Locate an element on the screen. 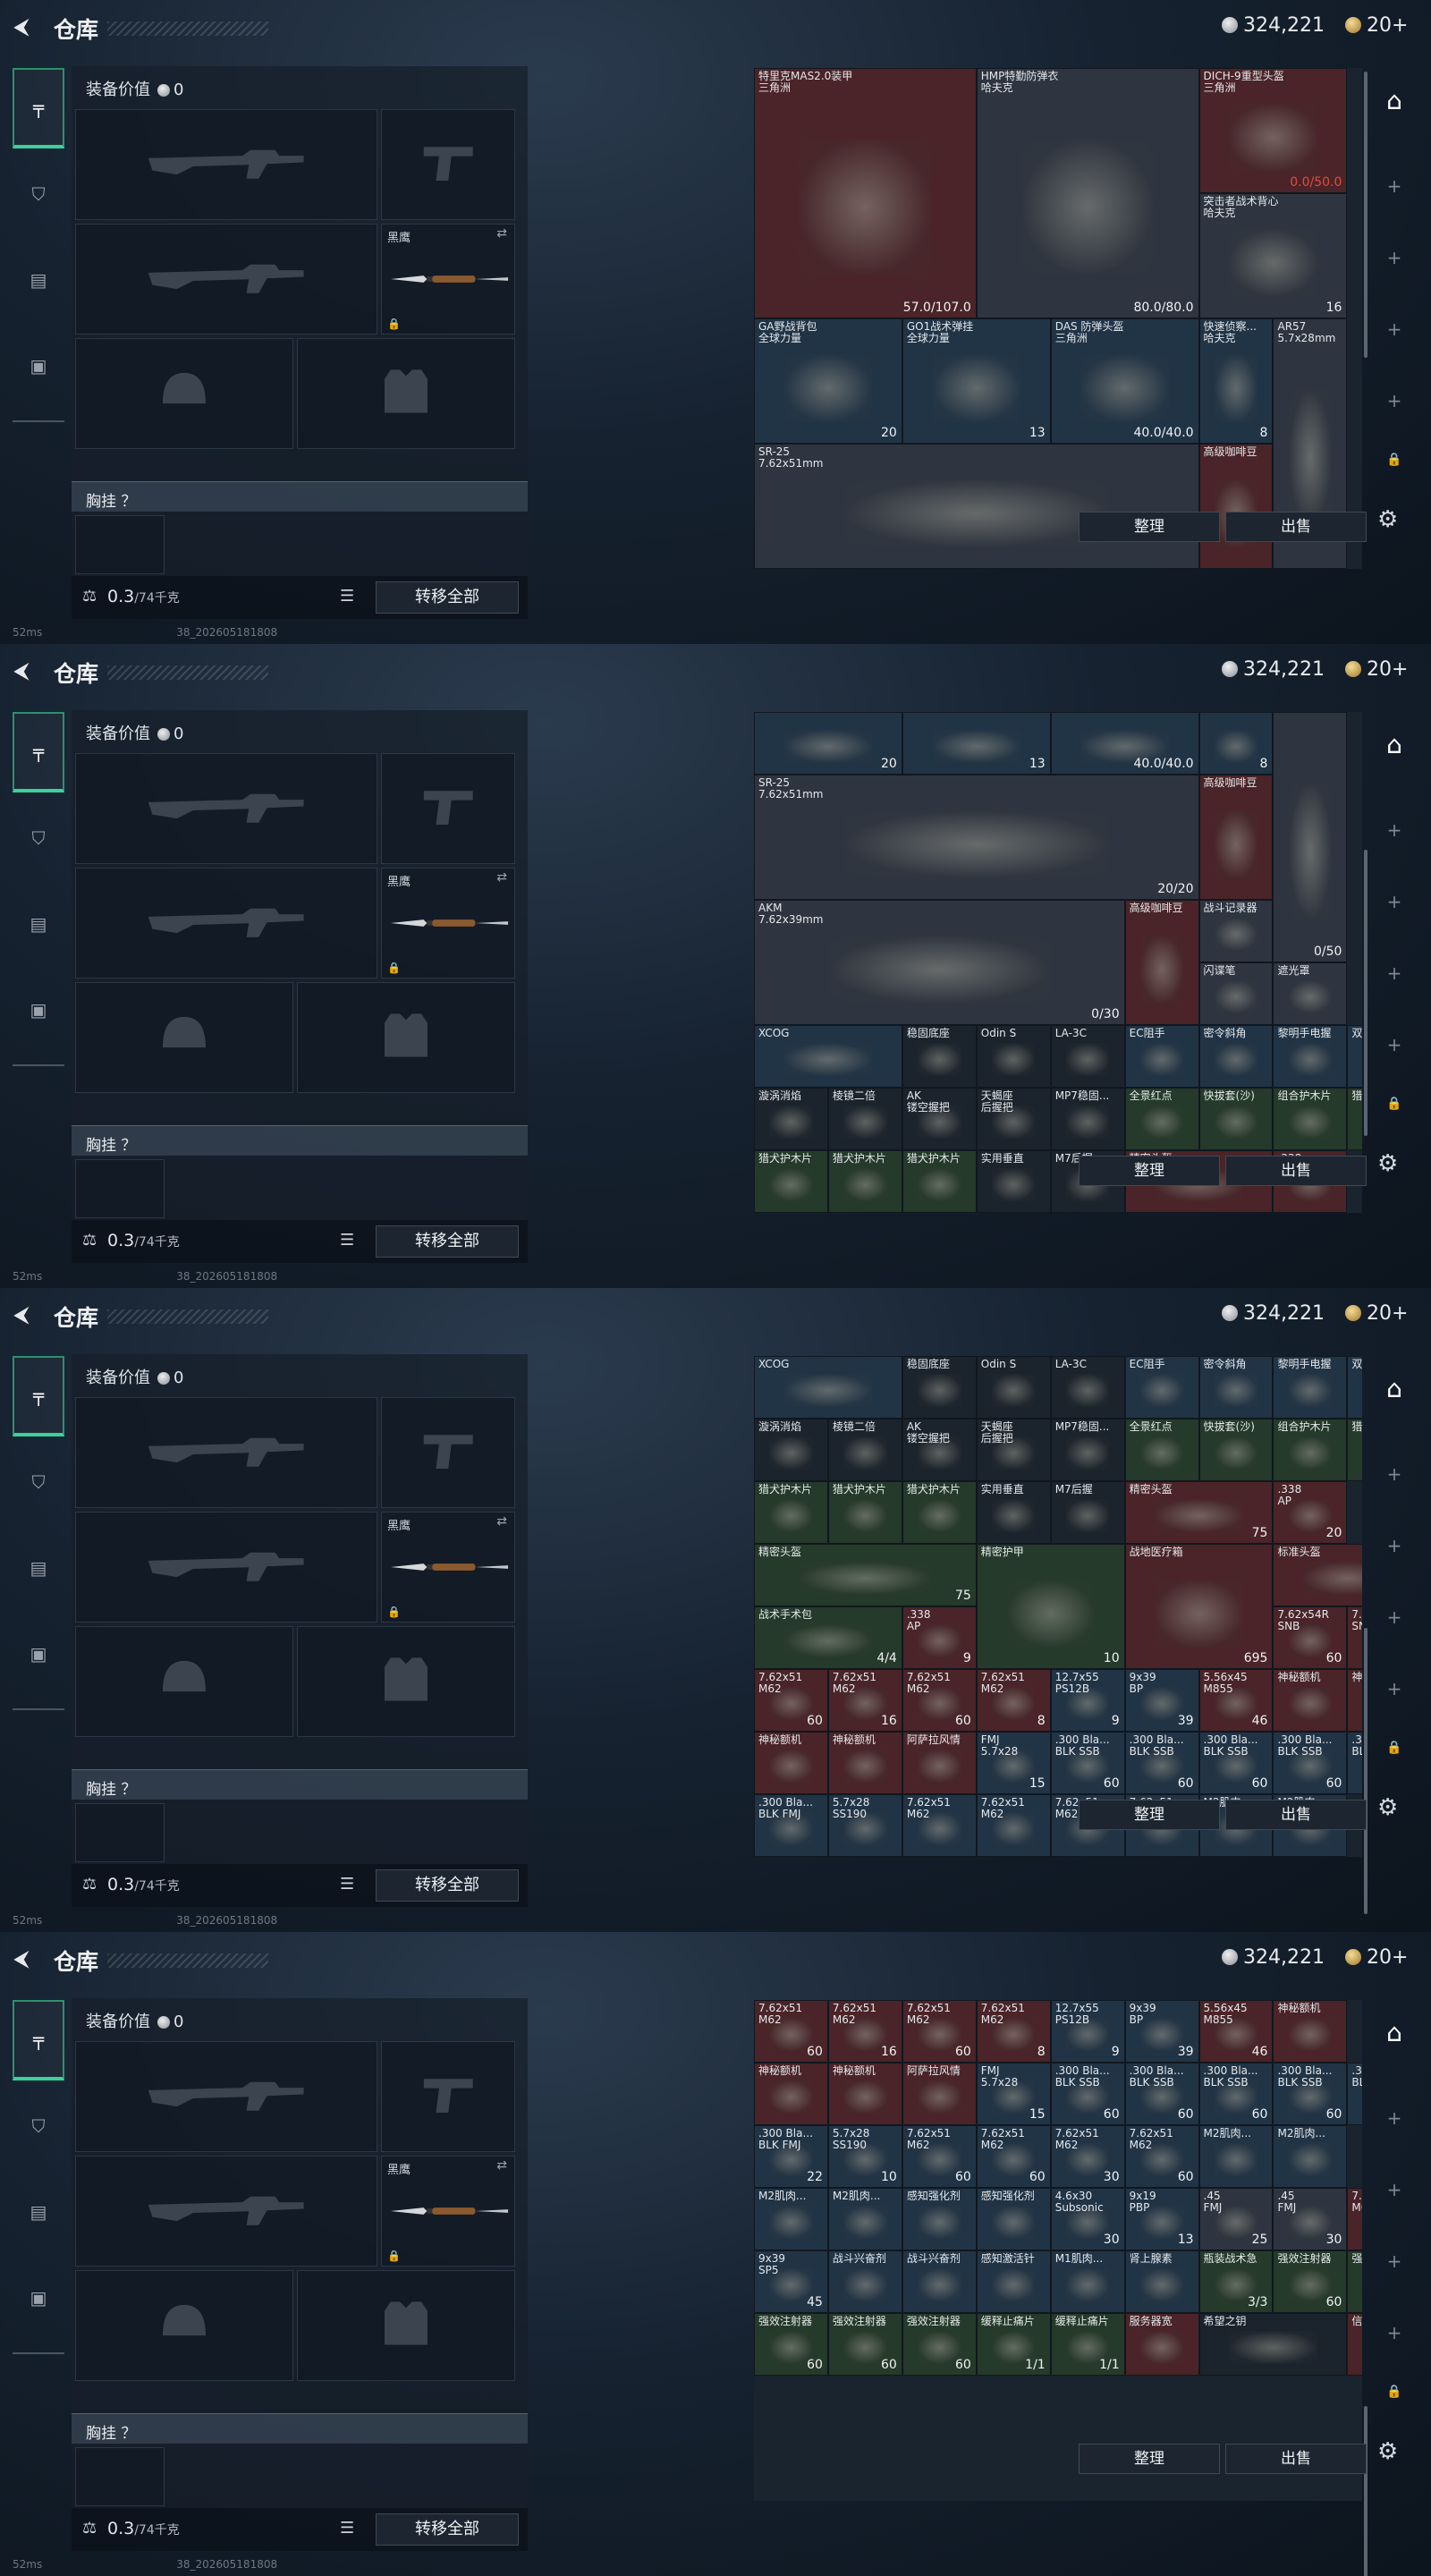 The height and width of the screenshot is (2576, 1431). stash-item: 全景红点 is located at coordinates (1162, 1119).